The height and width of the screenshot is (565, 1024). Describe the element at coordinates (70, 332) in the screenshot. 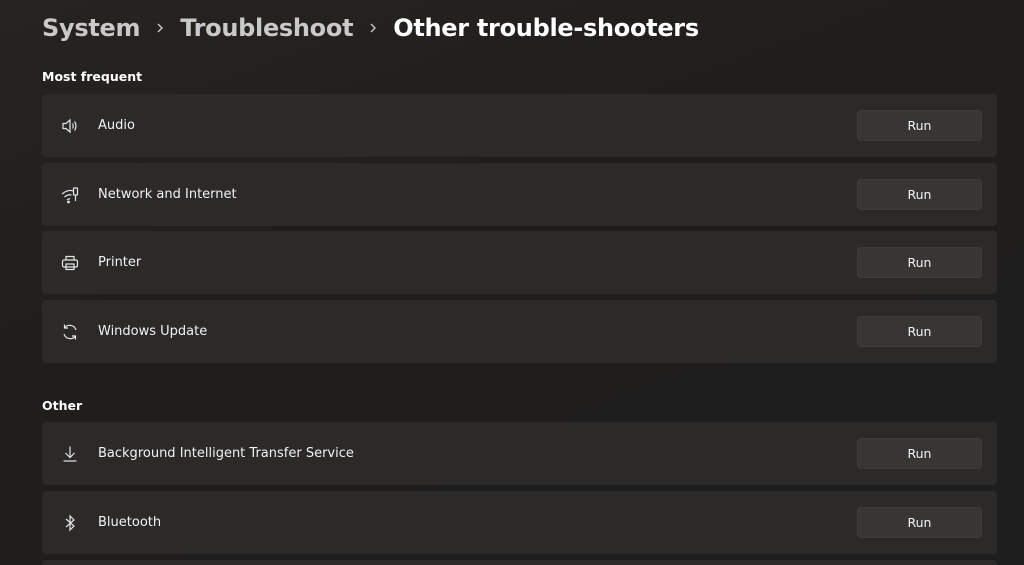

I see `sync-icon` at that location.